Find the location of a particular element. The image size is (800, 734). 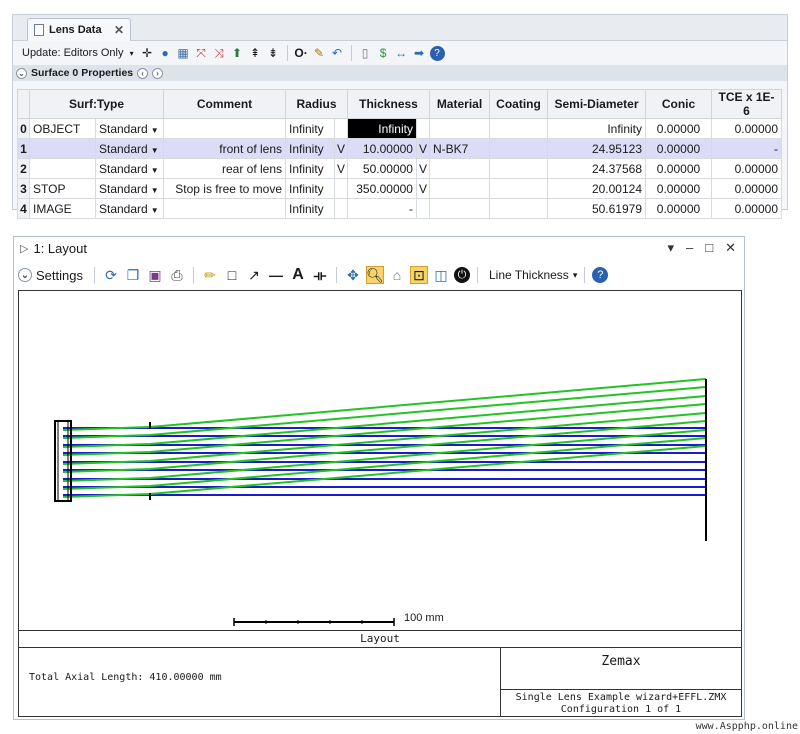

header-material: Material is located at coordinates (459, 104).